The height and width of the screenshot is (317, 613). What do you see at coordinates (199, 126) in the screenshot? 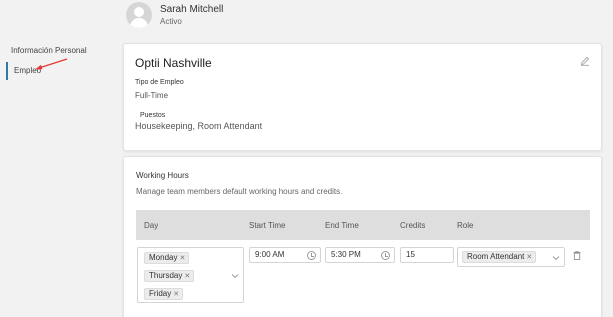
I see `positions-value: Housekeeping, Room Attendant` at bounding box center [199, 126].